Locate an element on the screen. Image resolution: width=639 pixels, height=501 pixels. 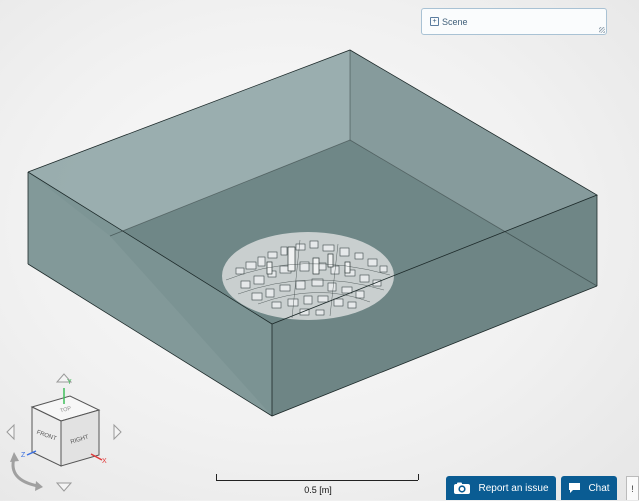
city-model is located at coordinates (308, 276).